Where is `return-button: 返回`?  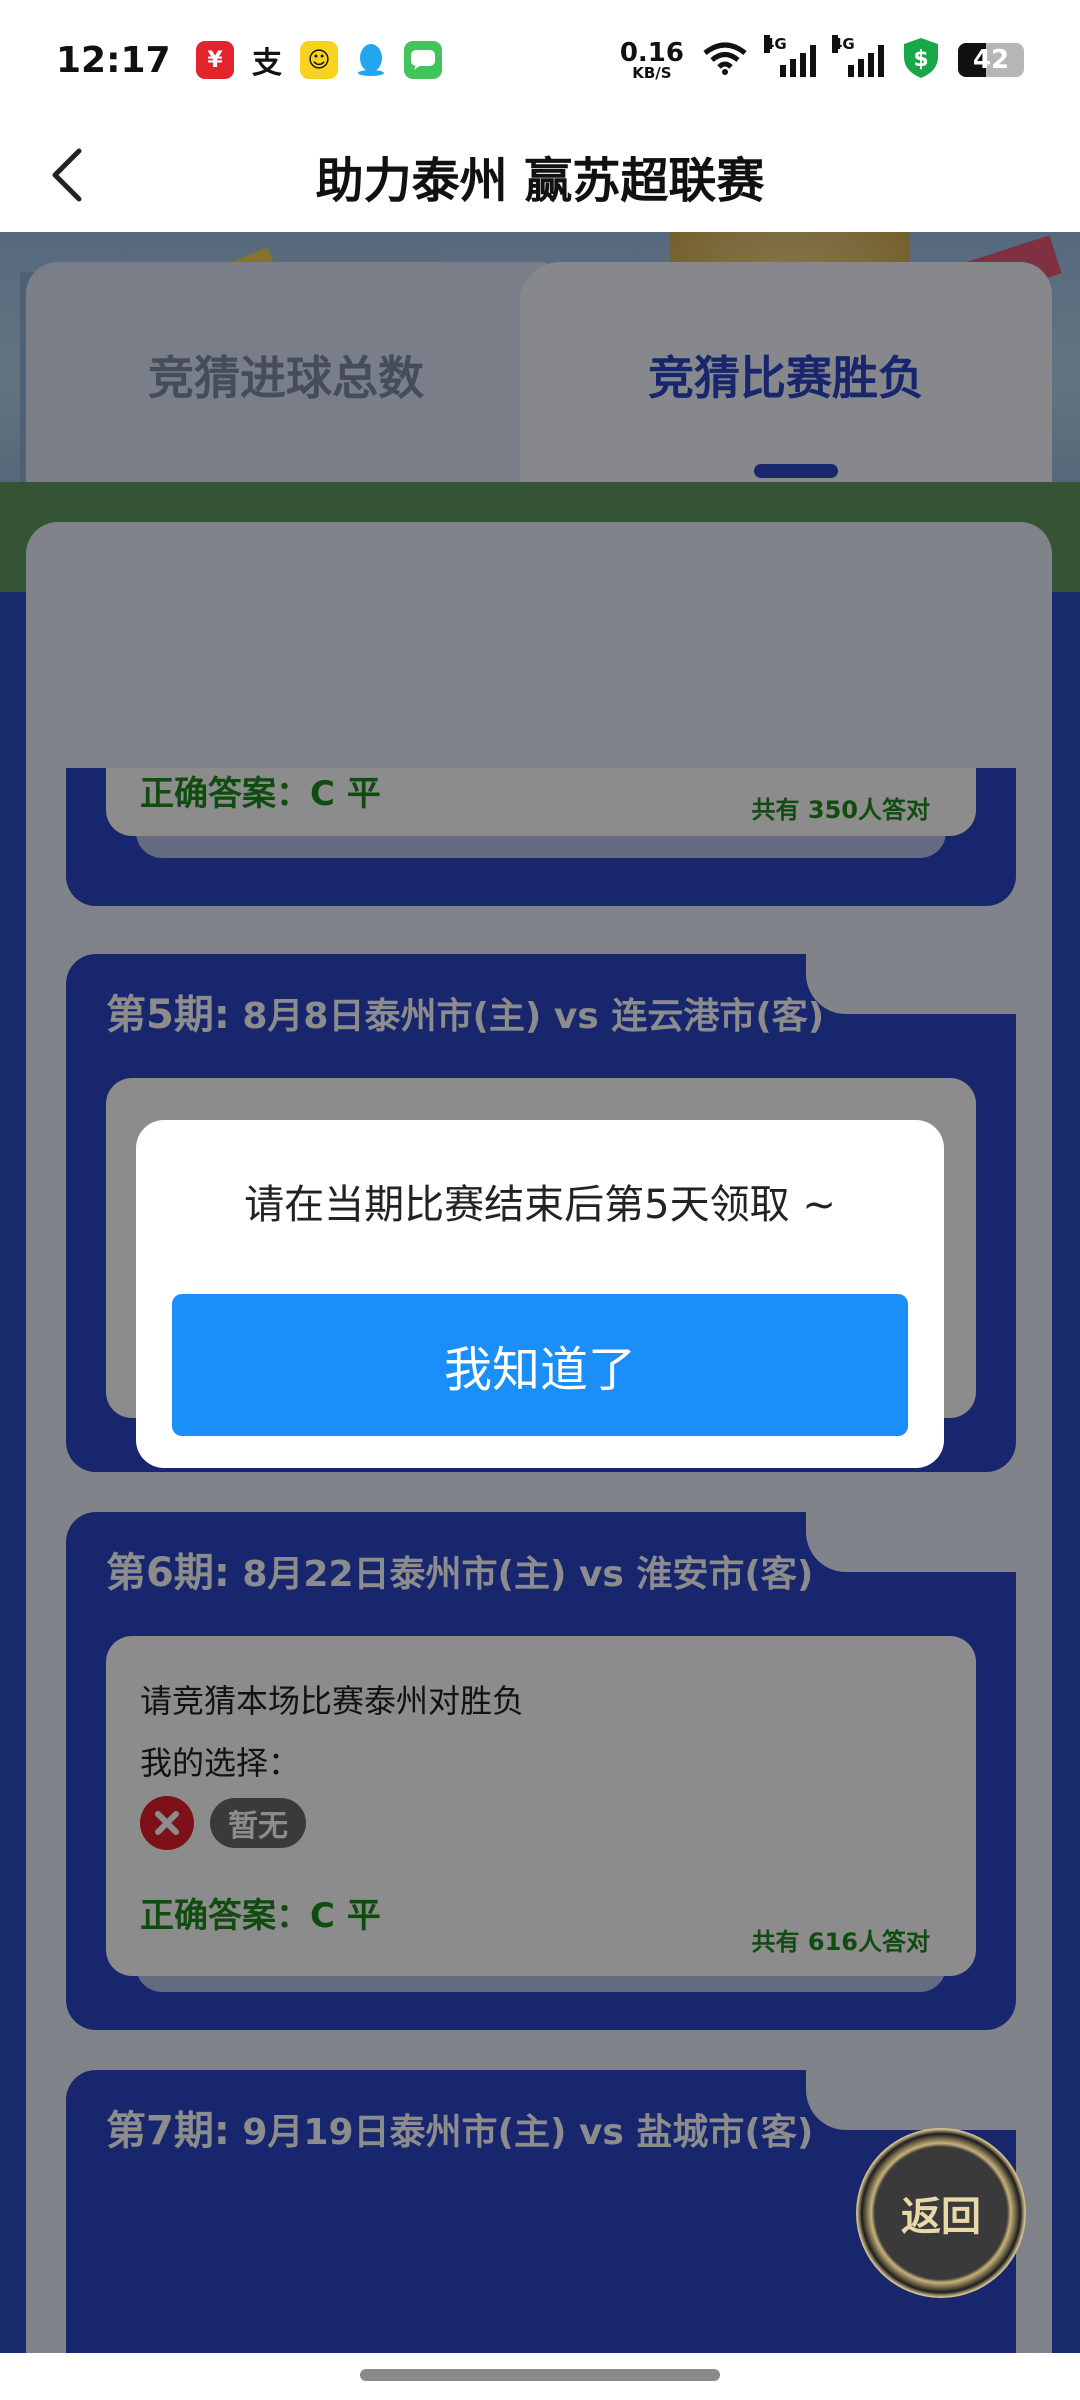 return-button: 返回 is located at coordinates (941, 2213).